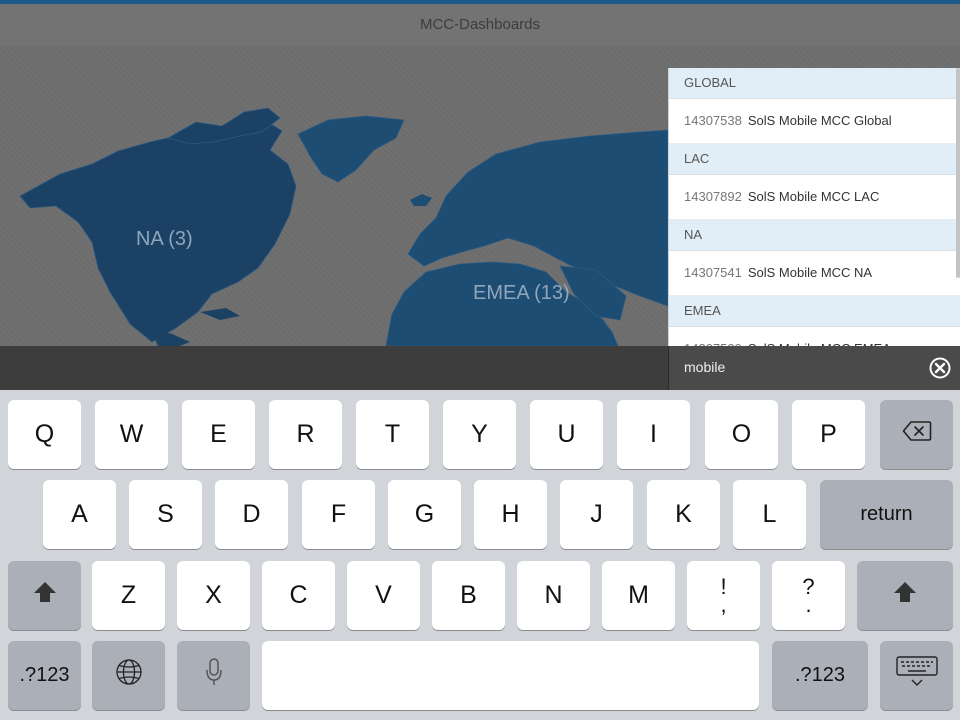  What do you see at coordinates (79, 514) in the screenshot?
I see `key-a: A` at bounding box center [79, 514].